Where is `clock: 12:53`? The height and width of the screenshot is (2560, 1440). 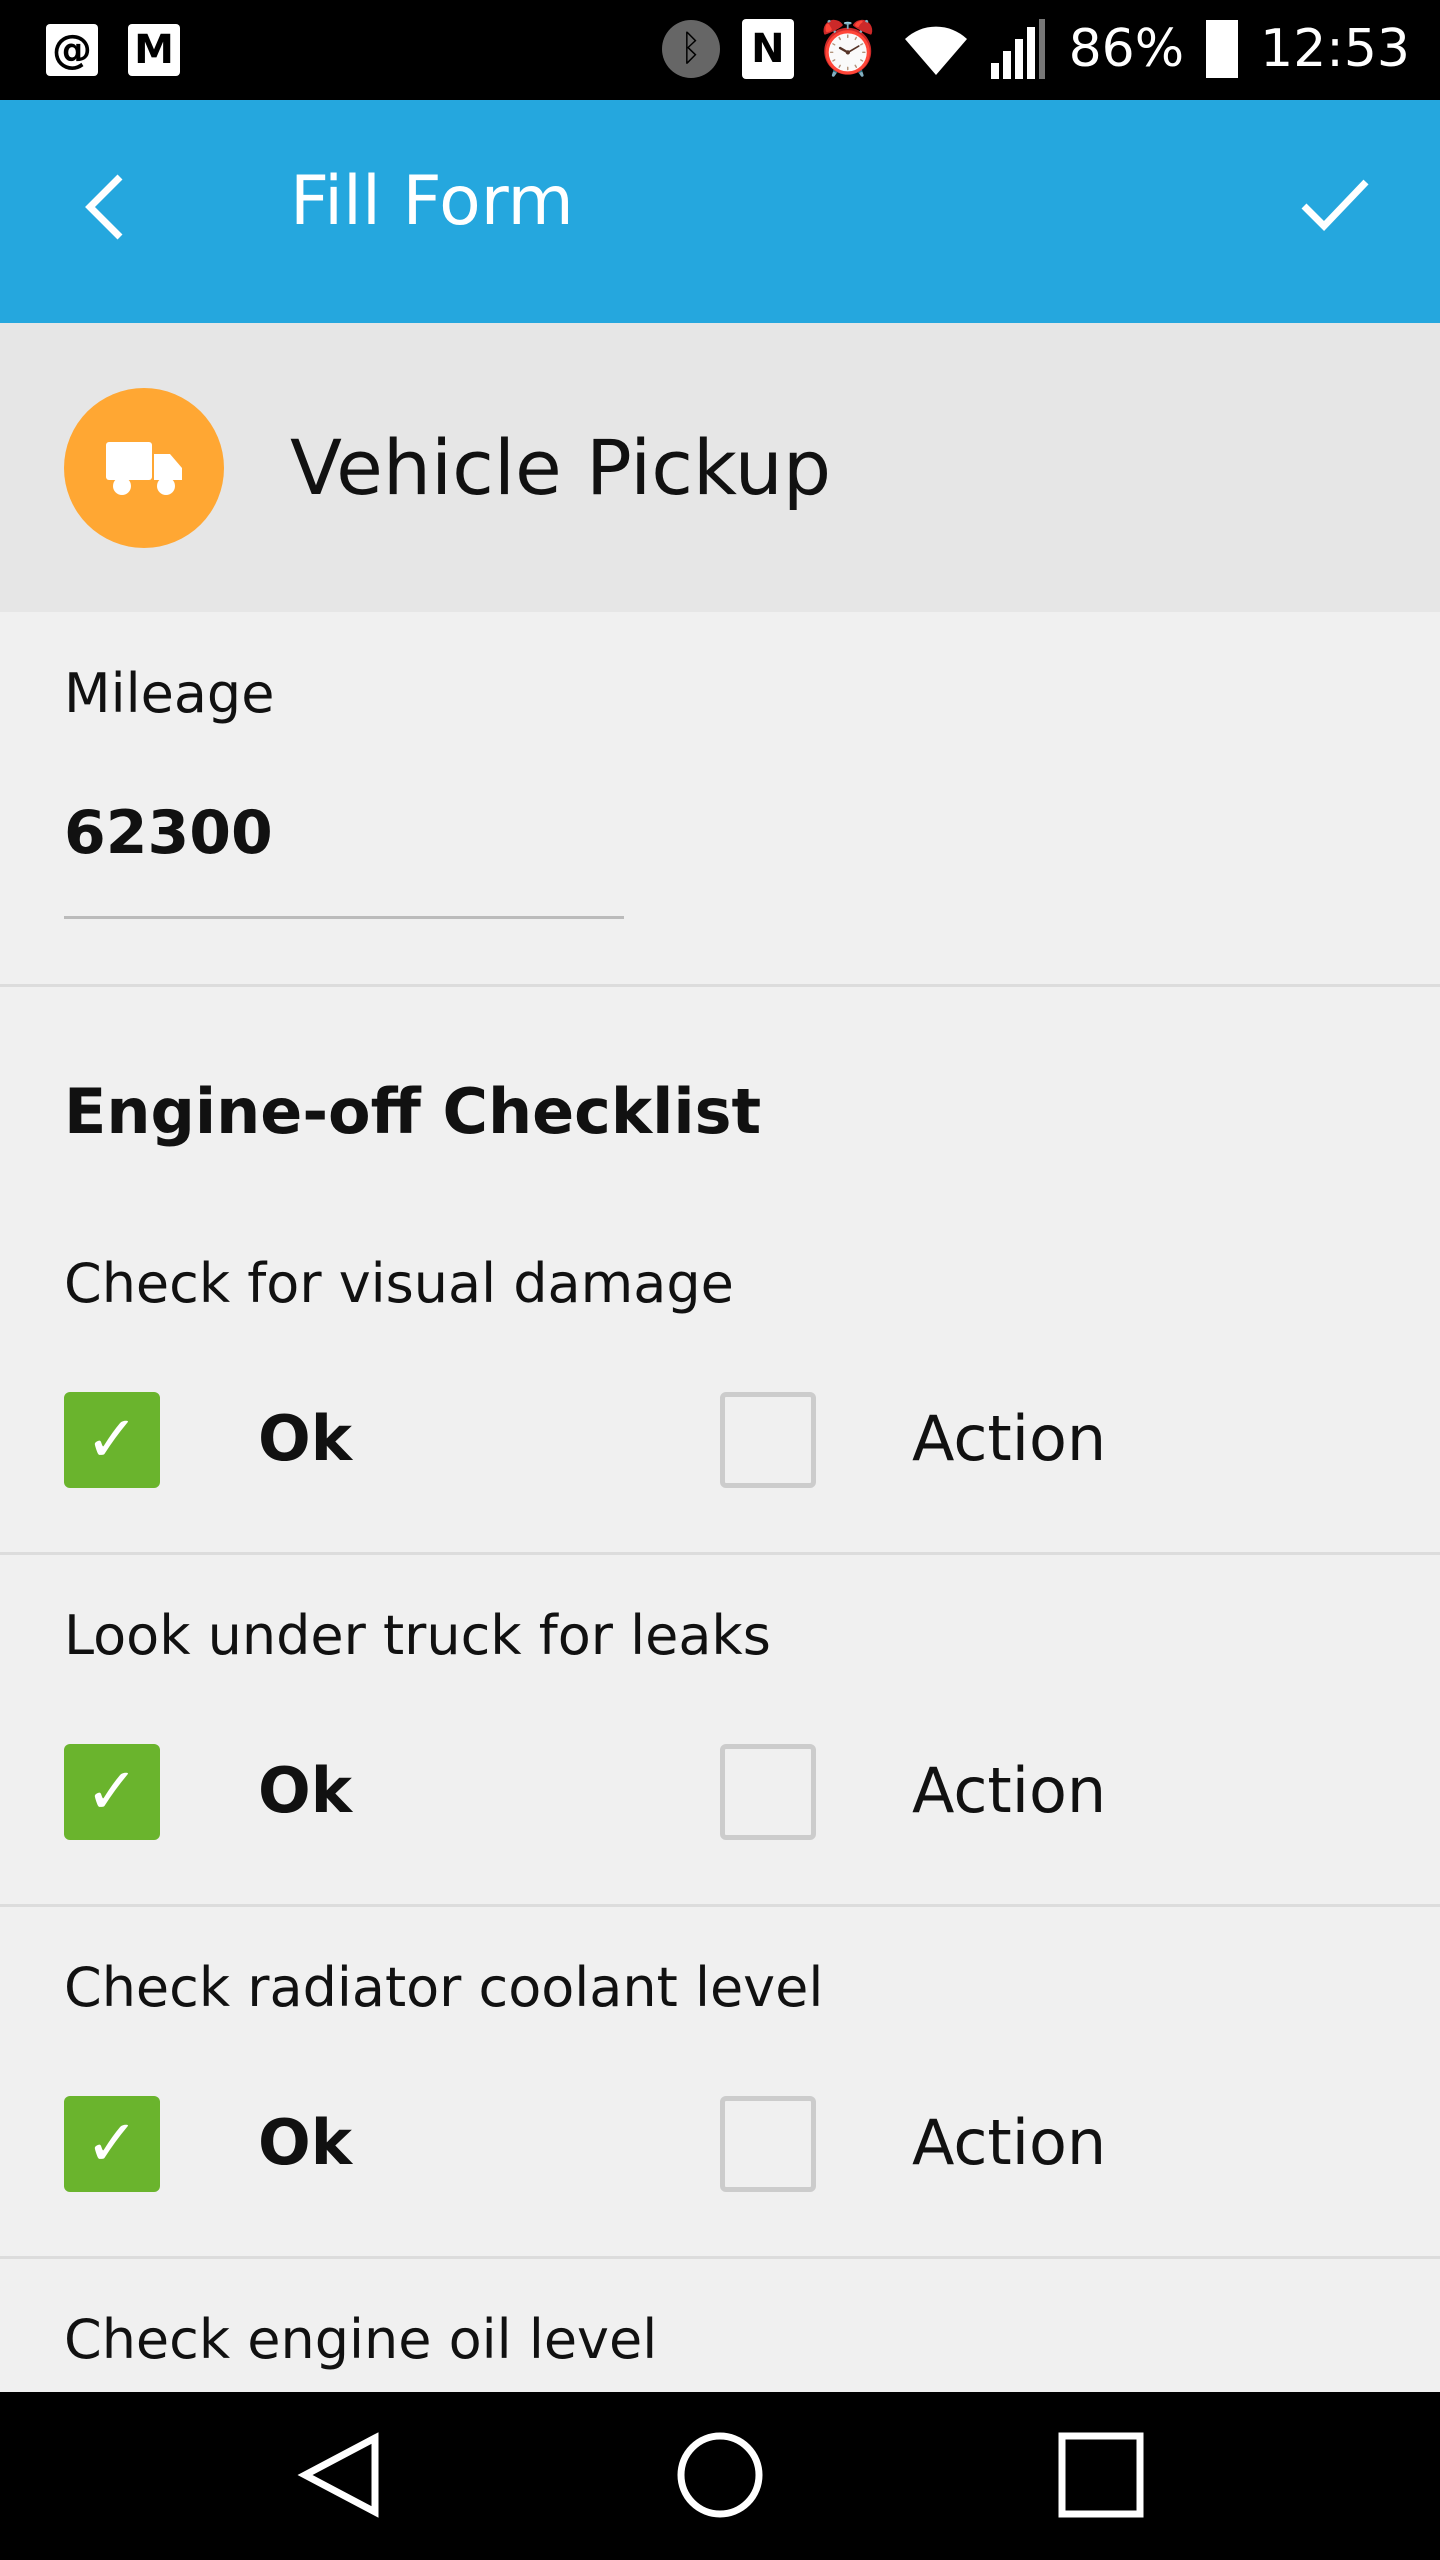
clock: 12:53 is located at coordinates (1335, 48).